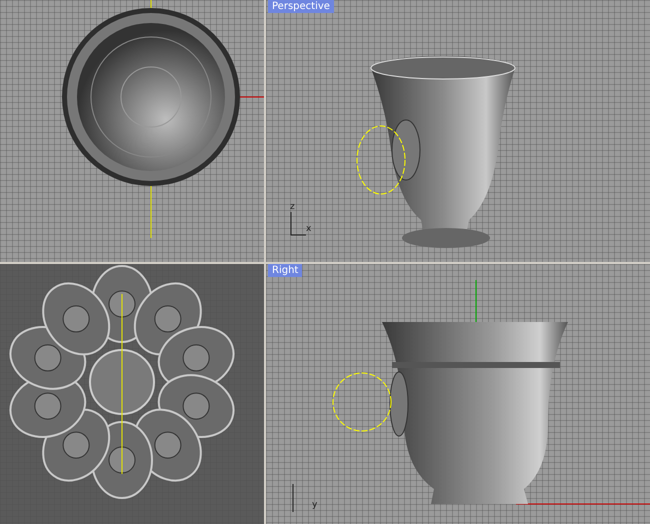 Image resolution: width=650 pixels, height=524 pixels. What do you see at coordinates (285, 270) in the screenshot?
I see `viewport-label: Right` at bounding box center [285, 270].